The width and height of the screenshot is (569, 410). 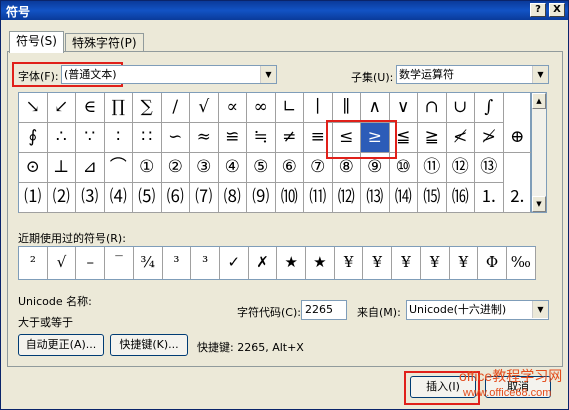 I want to click on help-button: ?, so click(x=538, y=10).